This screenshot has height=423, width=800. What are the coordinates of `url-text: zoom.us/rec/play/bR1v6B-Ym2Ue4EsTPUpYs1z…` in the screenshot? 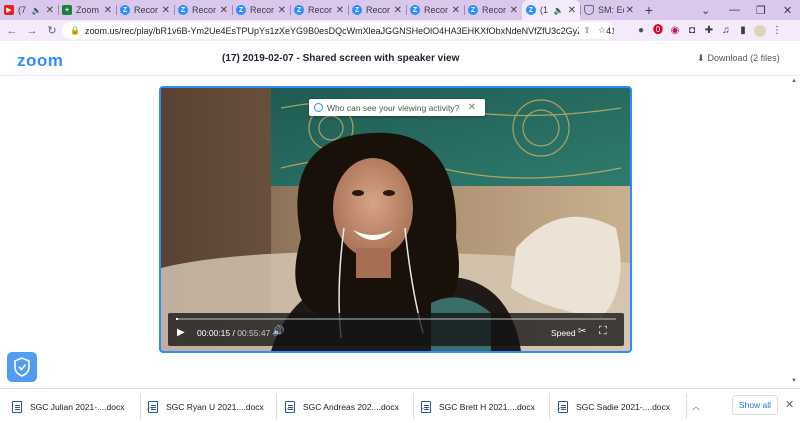 It's located at (349, 30).